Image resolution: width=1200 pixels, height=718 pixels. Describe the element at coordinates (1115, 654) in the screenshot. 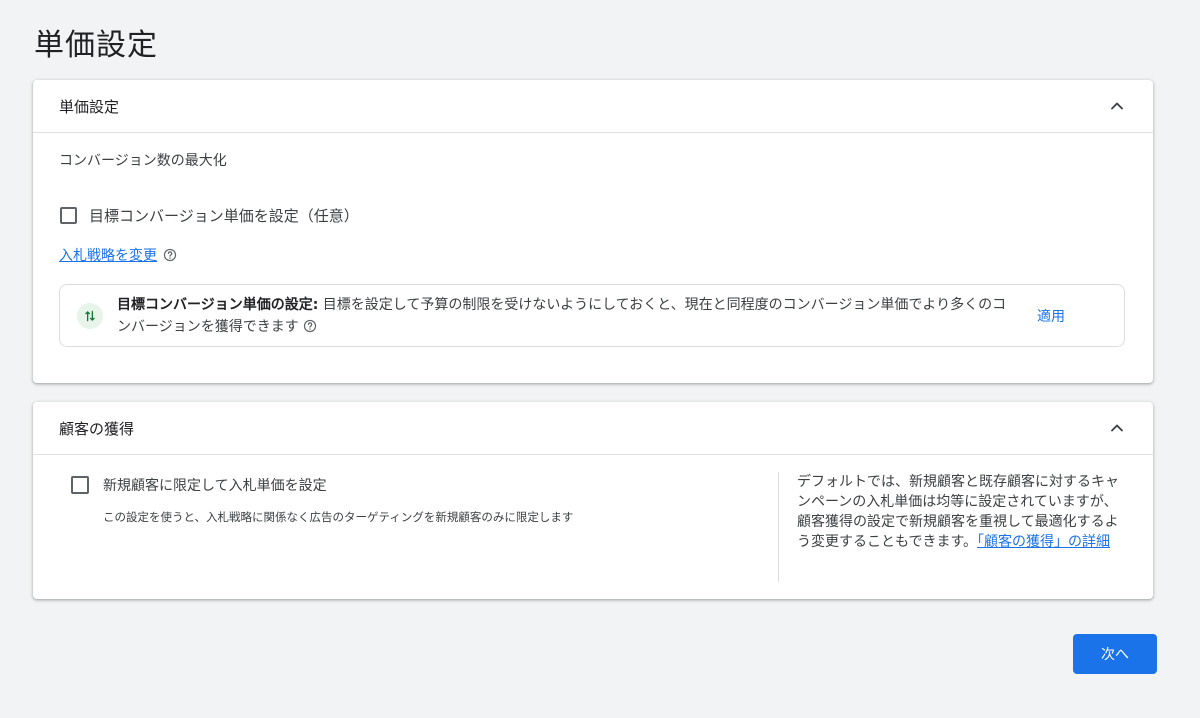

I see `next-button: 次へ` at that location.